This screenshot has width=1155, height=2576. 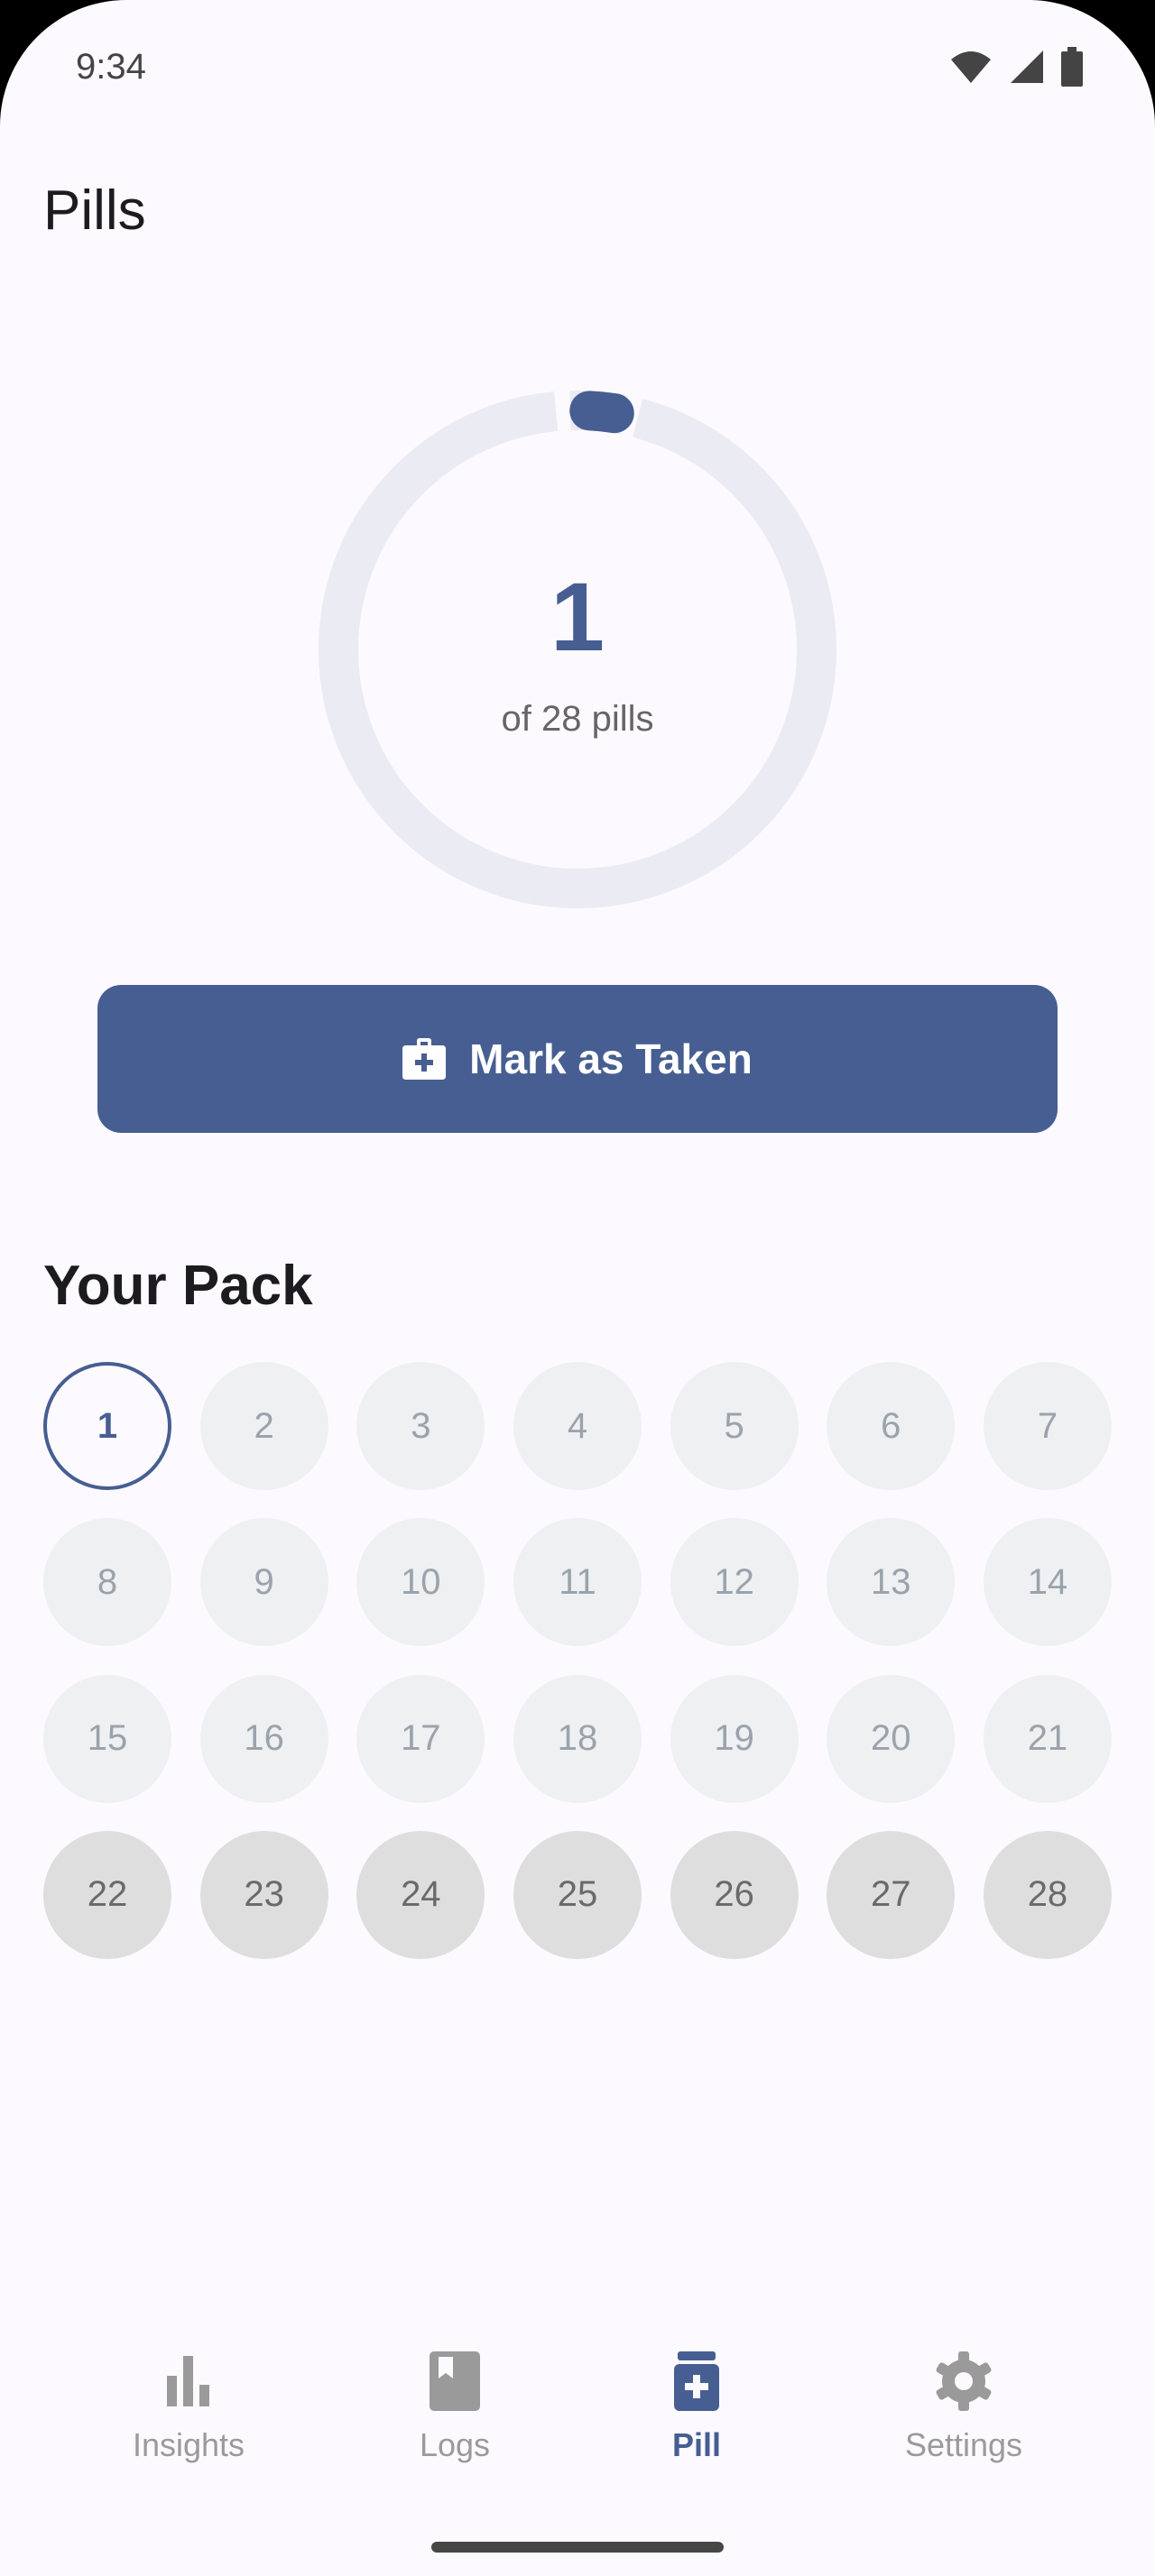 What do you see at coordinates (188, 2444) in the screenshot?
I see `nav-label-insights: Insights` at bounding box center [188, 2444].